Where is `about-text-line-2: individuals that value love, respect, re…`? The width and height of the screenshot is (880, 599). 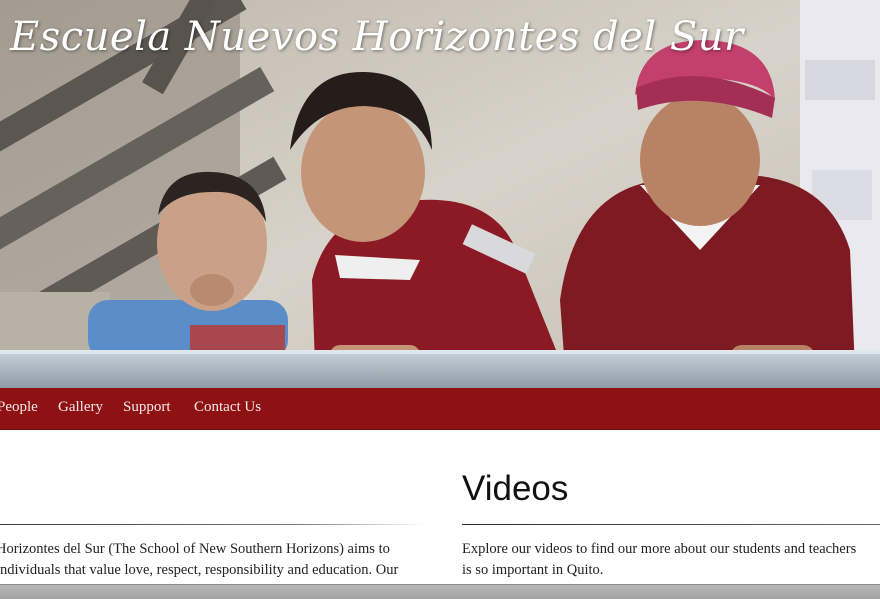
about-text-line-2: individuals that value love, respect, re… is located at coordinates (199, 570).